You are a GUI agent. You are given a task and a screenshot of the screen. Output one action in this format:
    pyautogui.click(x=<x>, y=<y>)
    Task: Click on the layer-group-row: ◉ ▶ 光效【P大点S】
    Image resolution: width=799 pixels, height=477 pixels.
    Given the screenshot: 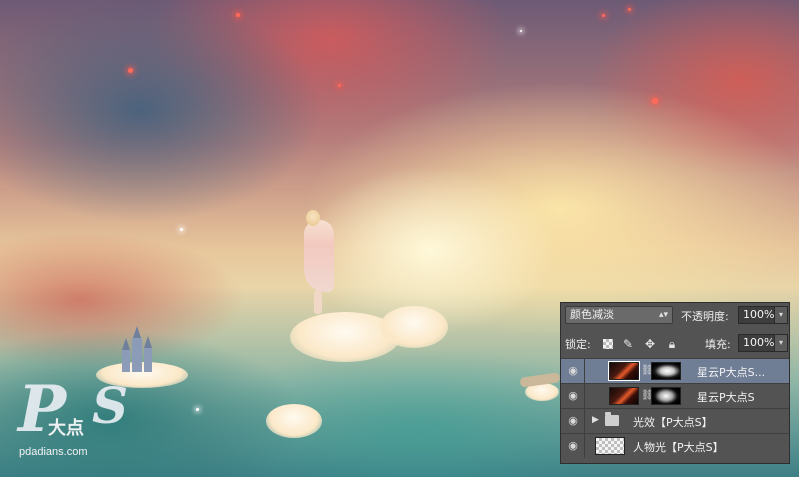 What is the action you would take?
    pyautogui.click(x=675, y=420)
    